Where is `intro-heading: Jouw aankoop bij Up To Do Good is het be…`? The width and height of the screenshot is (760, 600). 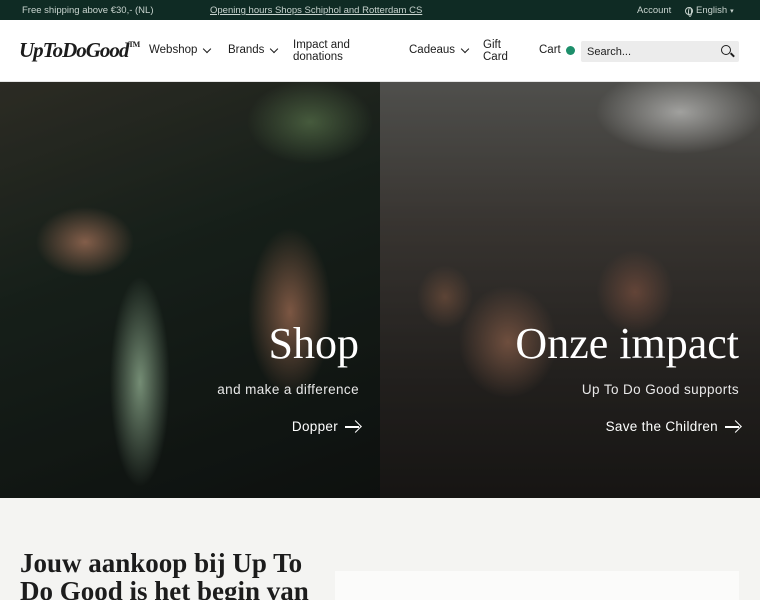 intro-heading: Jouw aankoop bij Up To Do Good is het be… is located at coordinates (164, 574).